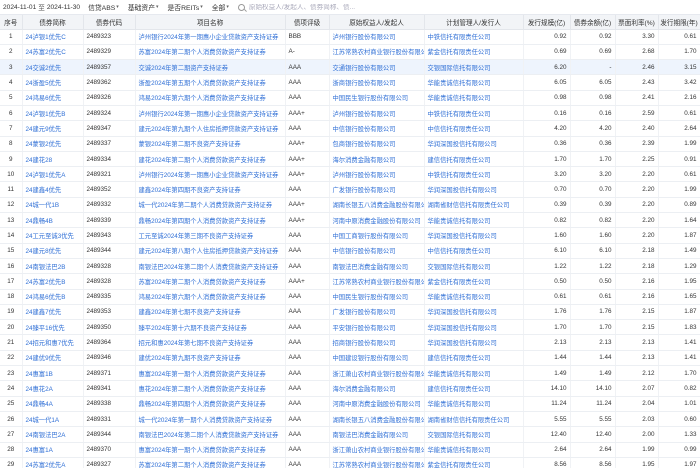 The height and width of the screenshot is (468, 700). Describe the element at coordinates (210, 251) in the screenshot. I see `col-project-name-cell: 建元2024年第八期个人住房抵押贷款资产支持证券` at that location.